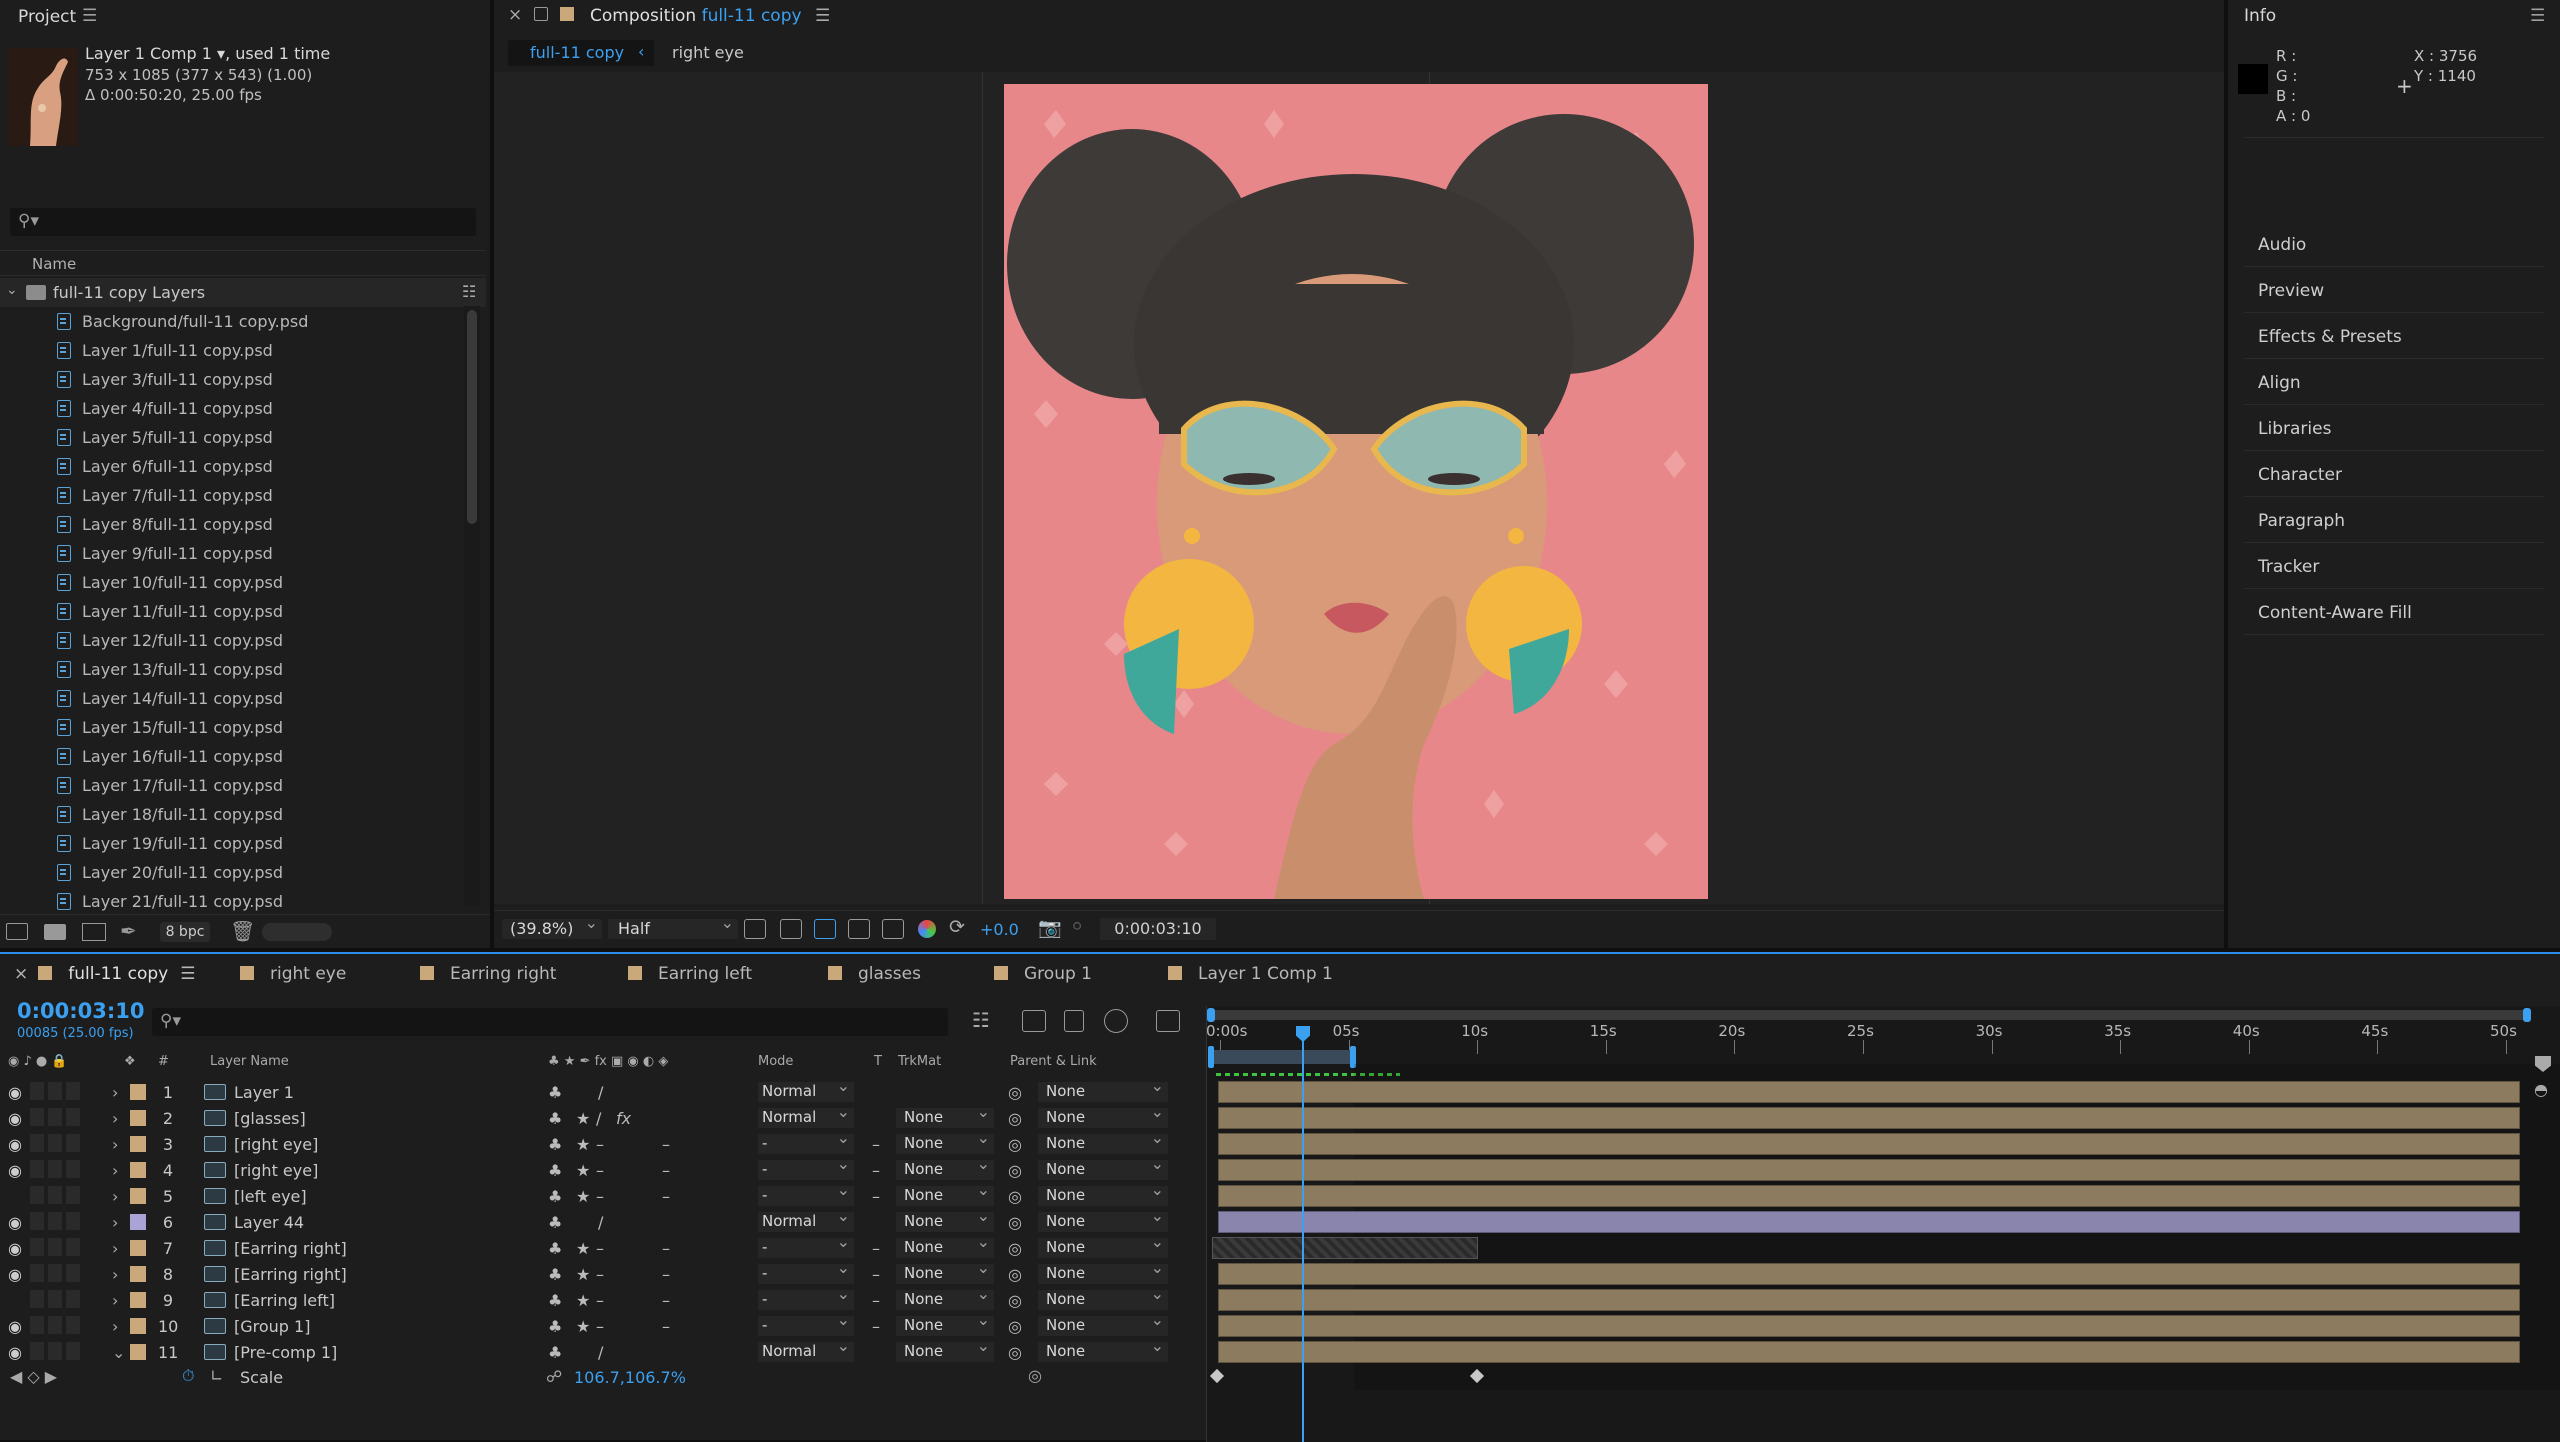 This screenshot has width=2560, height=1442. What do you see at coordinates (472, 606) in the screenshot?
I see `project-scrollbar` at bounding box center [472, 606].